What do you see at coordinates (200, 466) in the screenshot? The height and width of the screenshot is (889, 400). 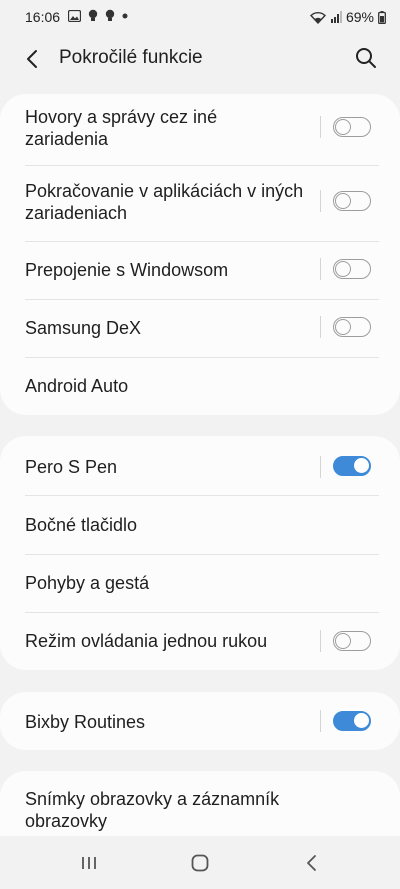 I see `row-s-pen: Pero S Pen` at bounding box center [200, 466].